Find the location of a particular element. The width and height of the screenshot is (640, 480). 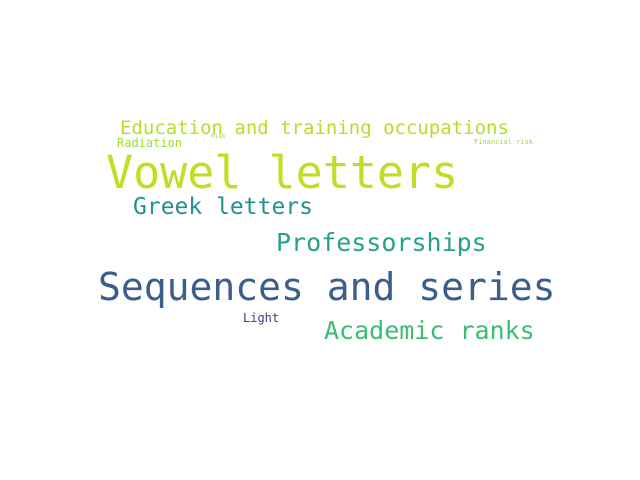

word-light: Light is located at coordinates (261, 318).